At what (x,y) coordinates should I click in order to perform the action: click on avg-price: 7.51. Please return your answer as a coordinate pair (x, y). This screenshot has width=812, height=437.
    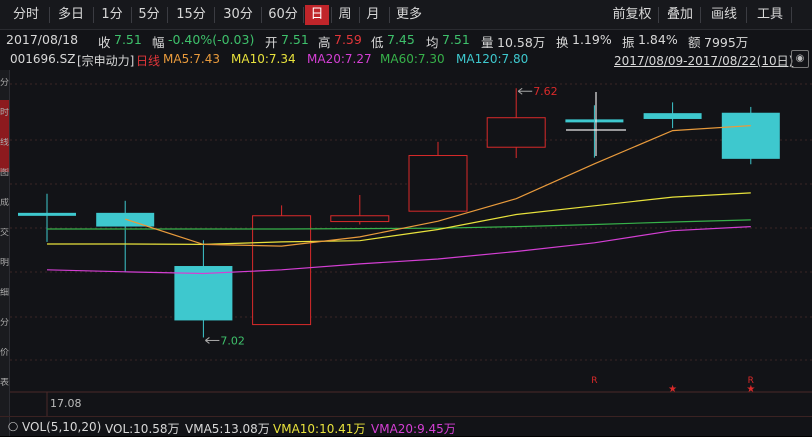
    Looking at the image, I should click on (456, 39).